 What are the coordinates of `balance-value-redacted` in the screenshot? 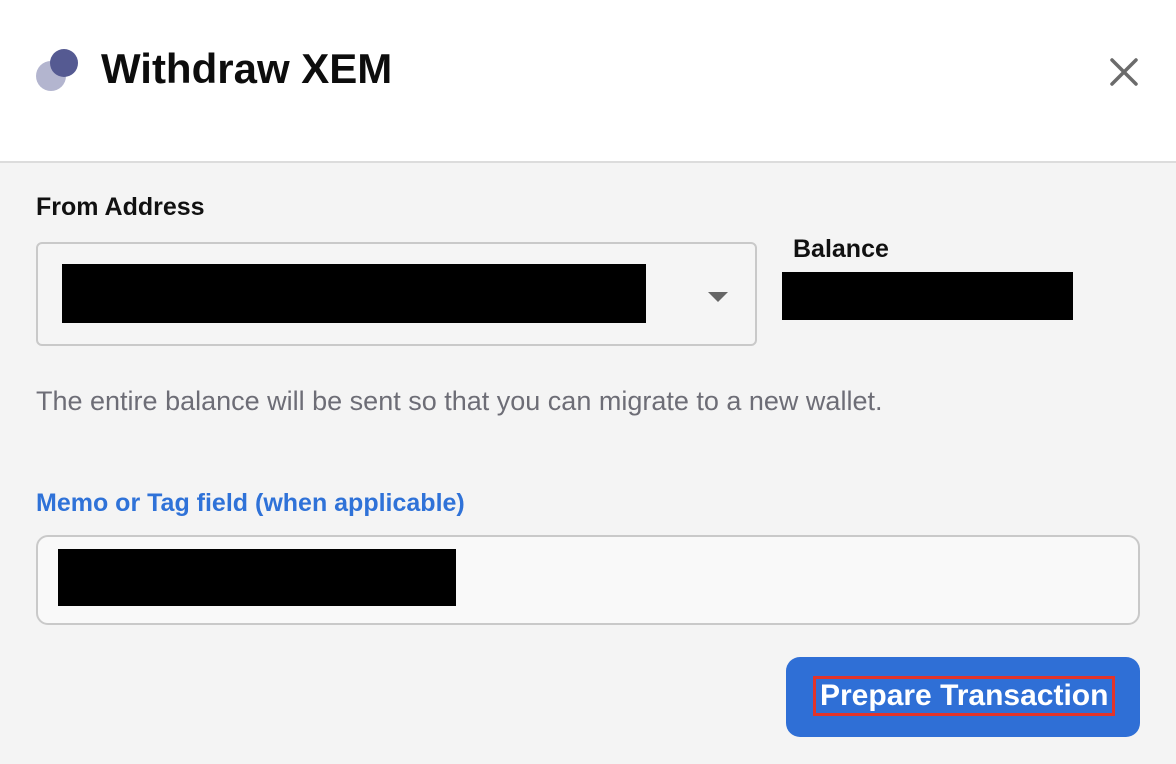 It's located at (927, 296).